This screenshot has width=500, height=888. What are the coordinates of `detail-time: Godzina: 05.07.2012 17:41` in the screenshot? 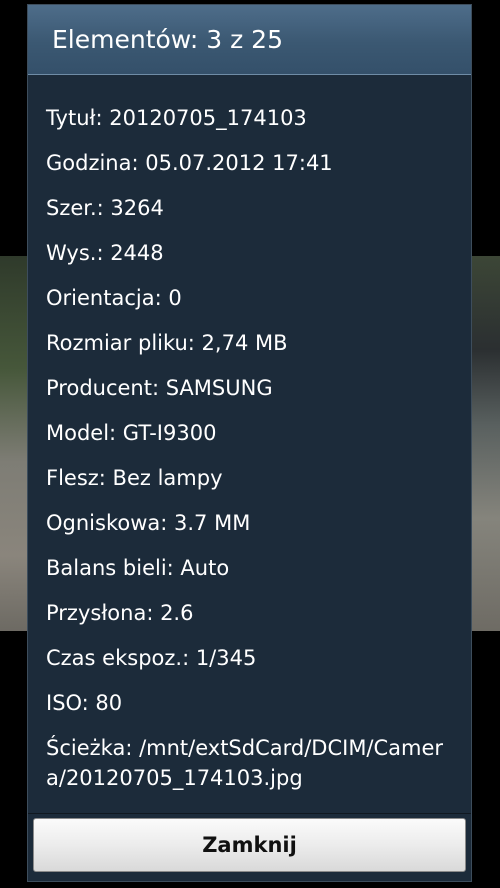 It's located at (189, 163).